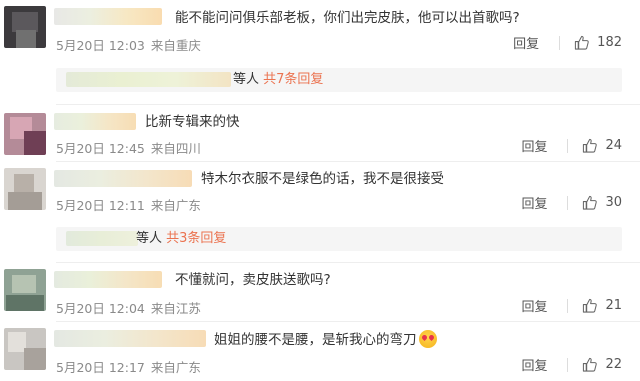 The height and width of the screenshot is (381, 640). Describe the element at coordinates (175, 308) in the screenshot. I see `comment-source: 来自江苏` at that location.